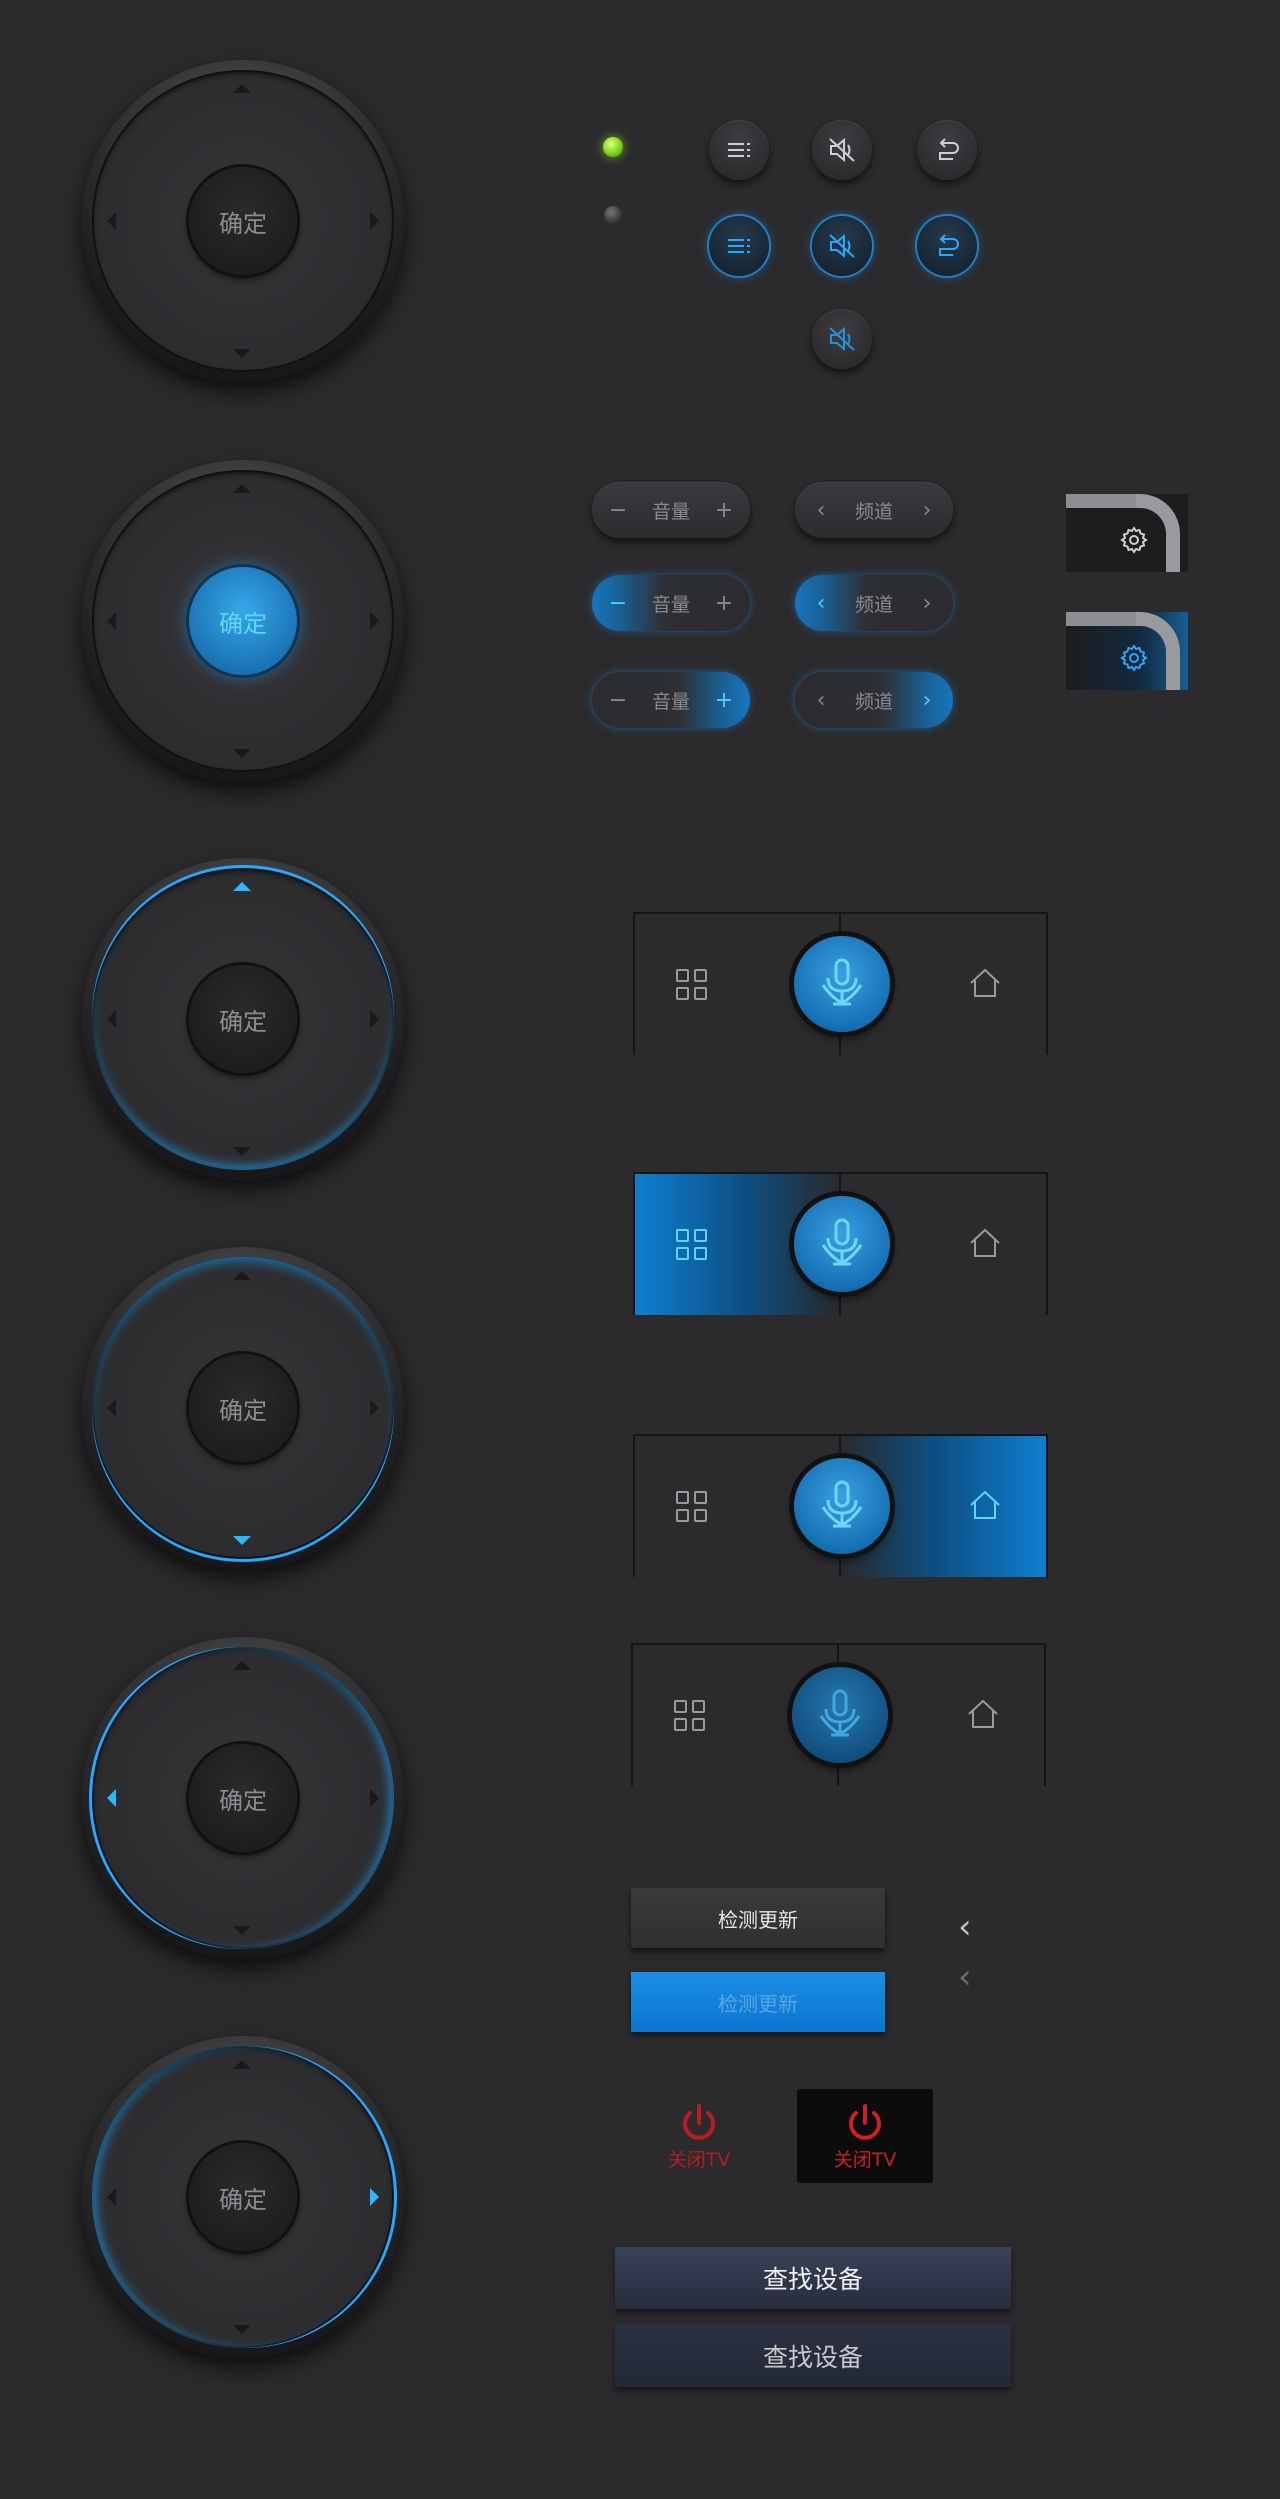  I want to click on power-off-button-pressed: 关闭TV, so click(865, 2136).